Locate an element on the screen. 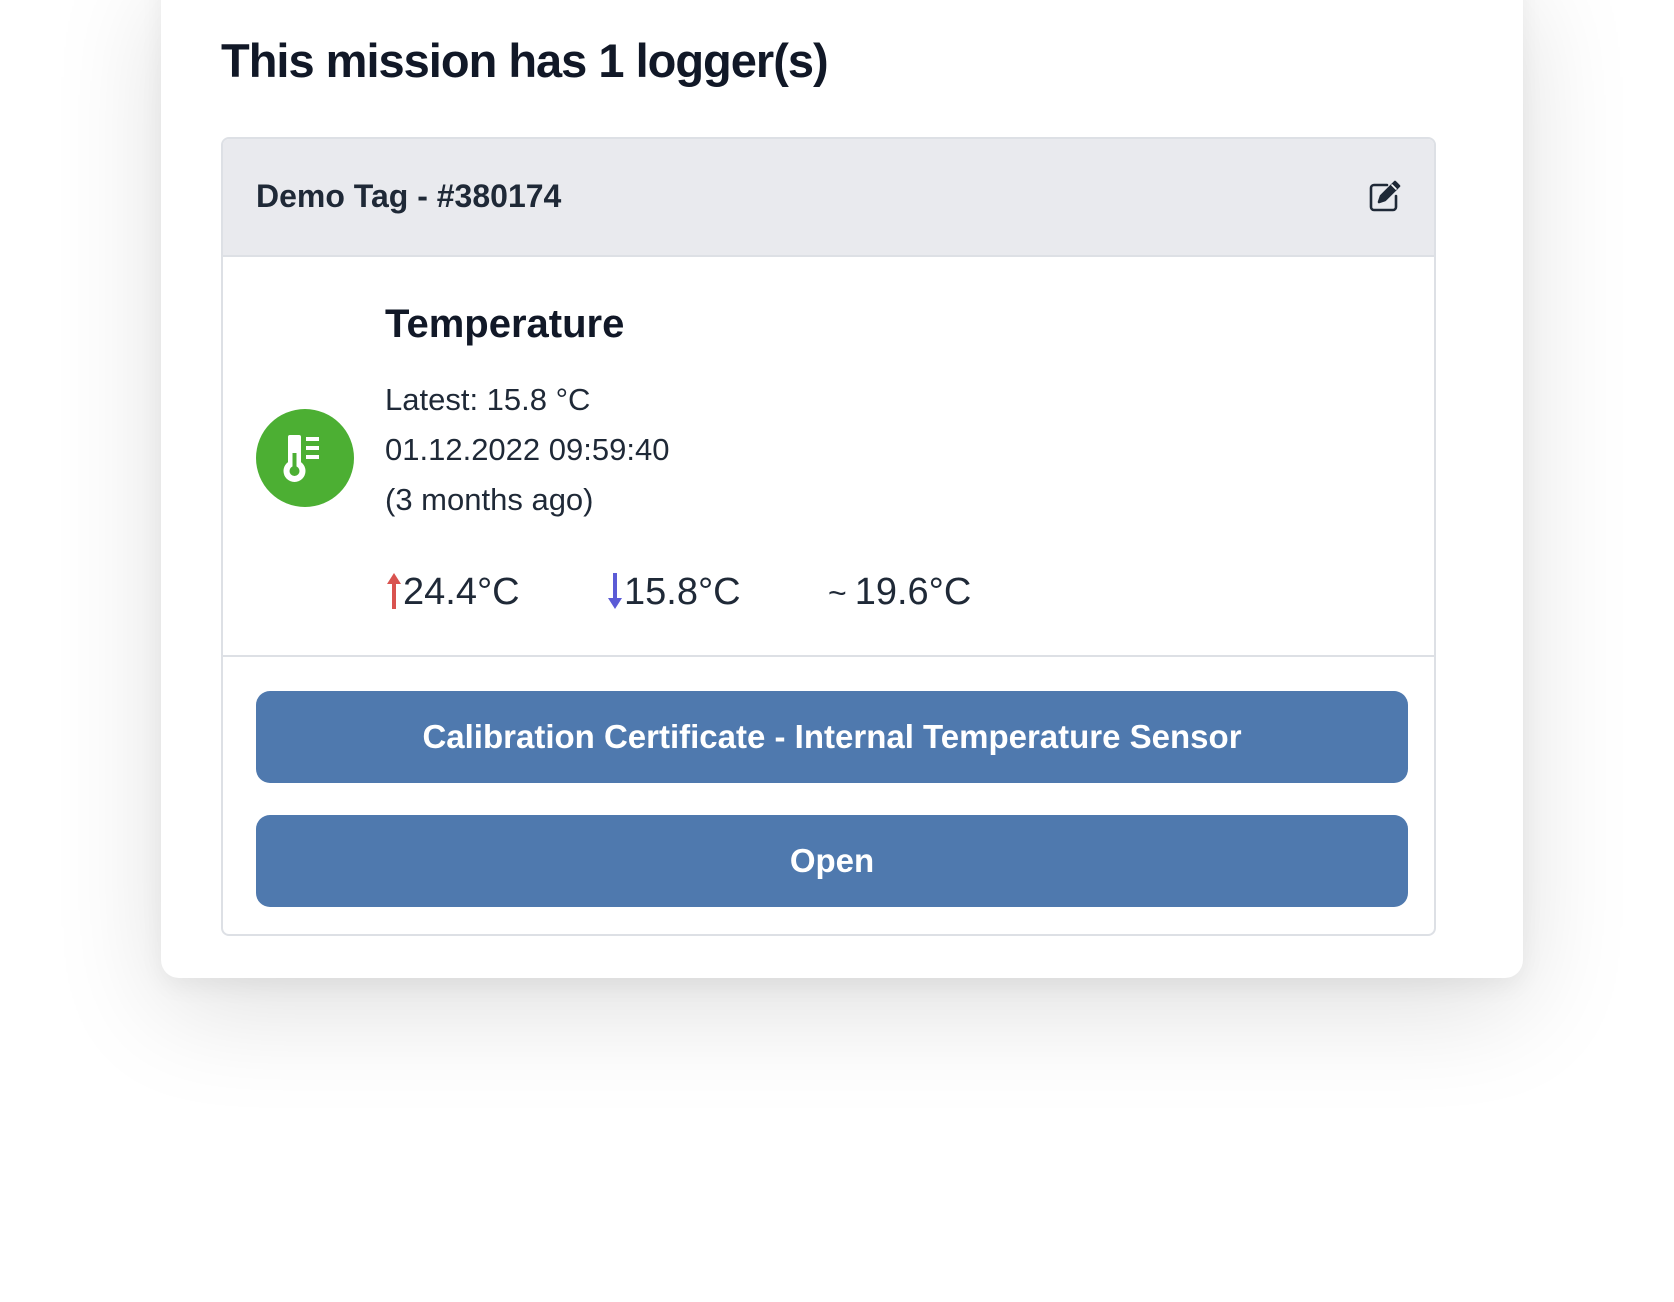 This screenshot has height=1302, width=1674. reading-relative-time: (3 months ago) is located at coordinates (489, 499).